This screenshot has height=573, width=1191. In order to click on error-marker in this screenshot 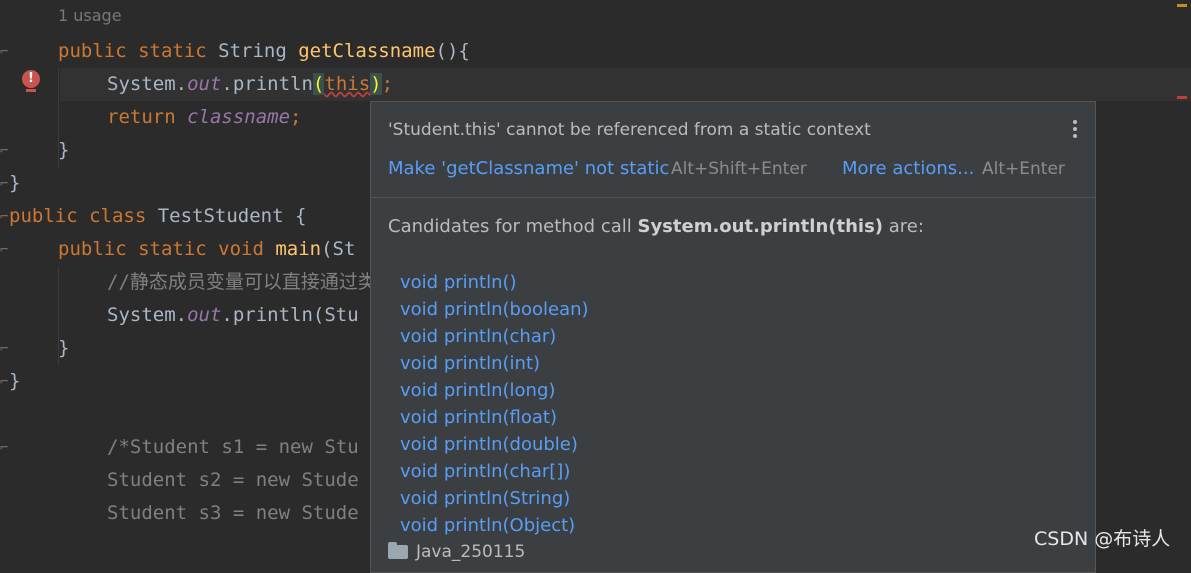, I will do `click(1182, 97)`.